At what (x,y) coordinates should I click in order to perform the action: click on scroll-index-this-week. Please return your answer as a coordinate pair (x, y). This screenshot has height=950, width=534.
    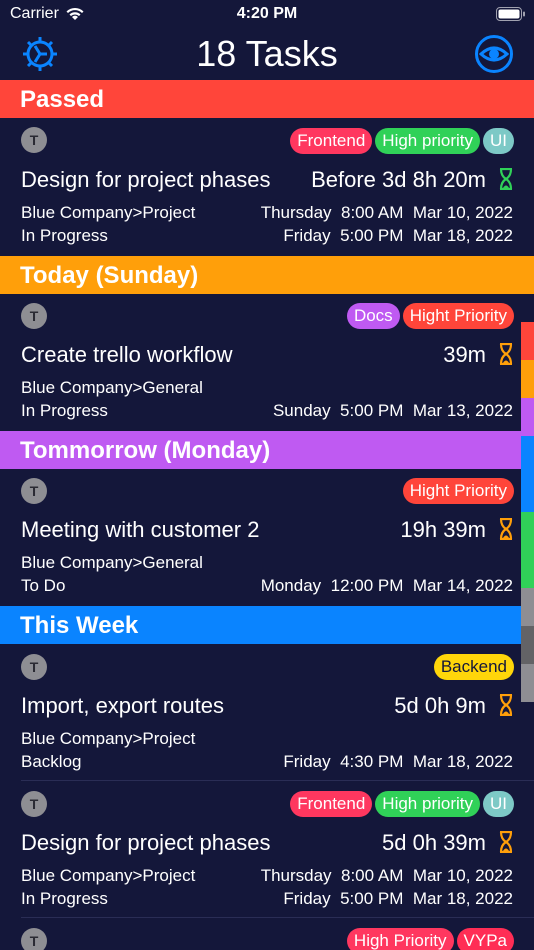
    Looking at the image, I should click on (527, 455).